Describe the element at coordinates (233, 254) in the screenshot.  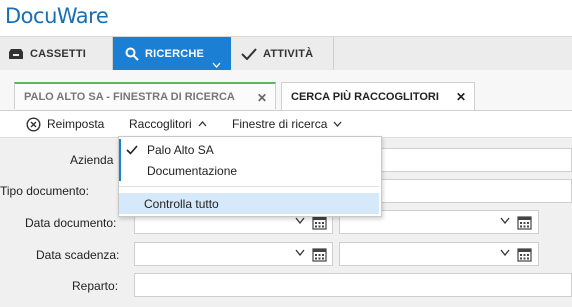
I see `due-date-from-field` at that location.